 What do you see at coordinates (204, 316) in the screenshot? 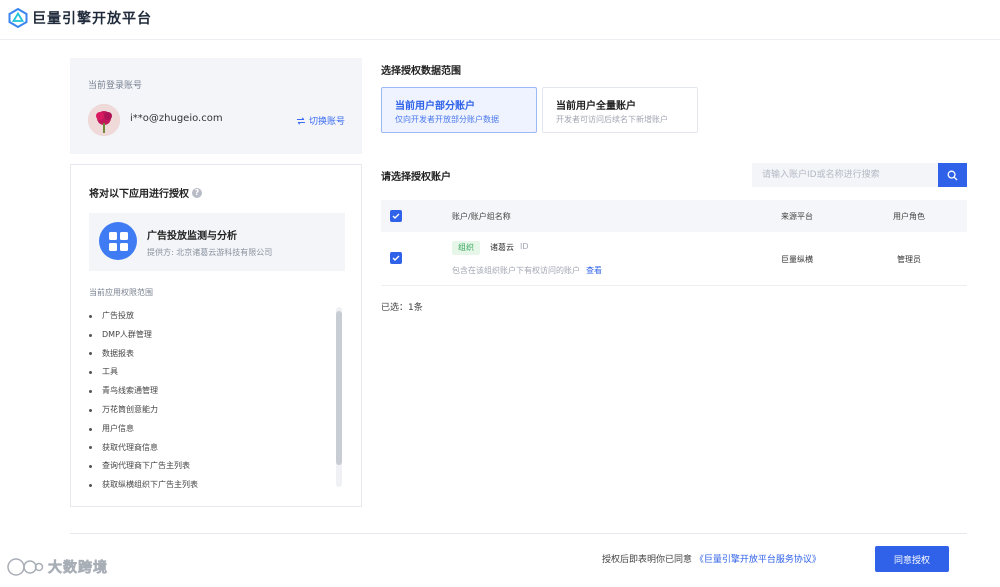
I see `scope-item: 广告投放` at bounding box center [204, 316].